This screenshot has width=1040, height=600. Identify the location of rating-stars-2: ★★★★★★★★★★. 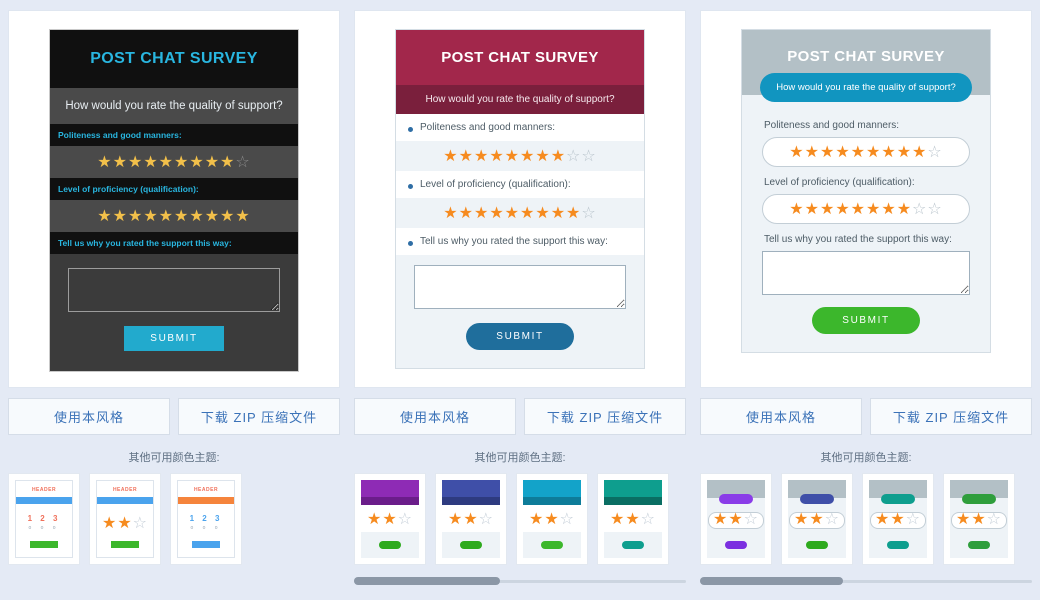
(174, 216).